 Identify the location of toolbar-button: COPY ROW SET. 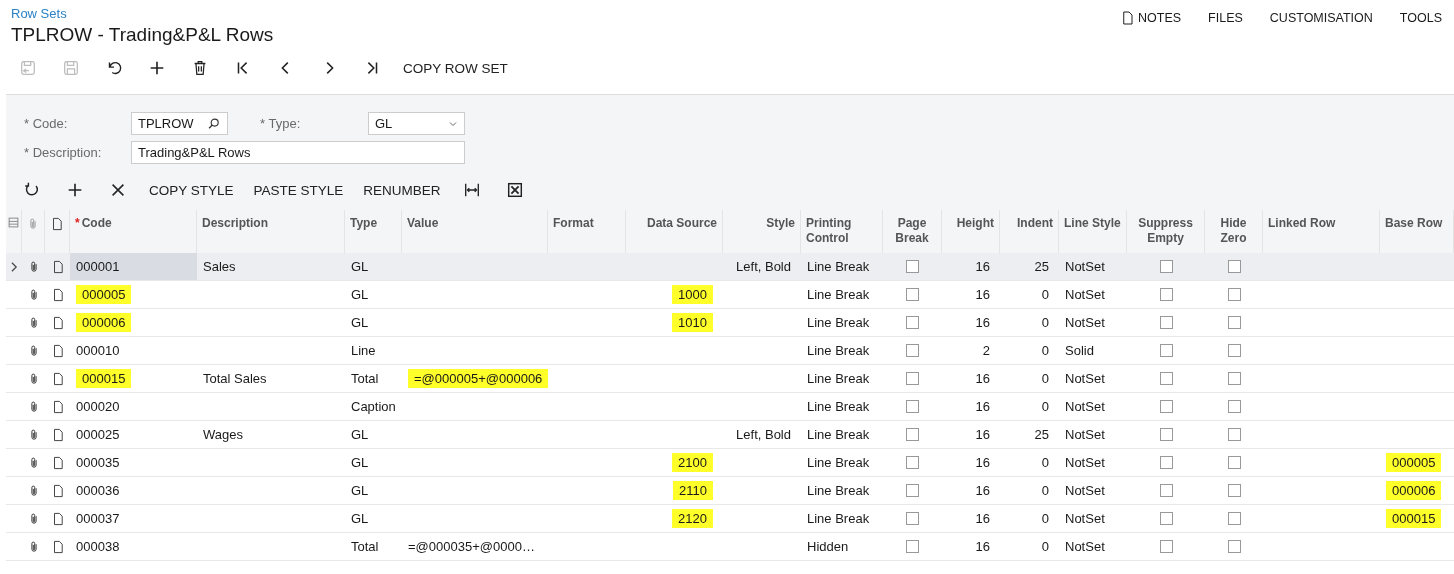
(455, 68).